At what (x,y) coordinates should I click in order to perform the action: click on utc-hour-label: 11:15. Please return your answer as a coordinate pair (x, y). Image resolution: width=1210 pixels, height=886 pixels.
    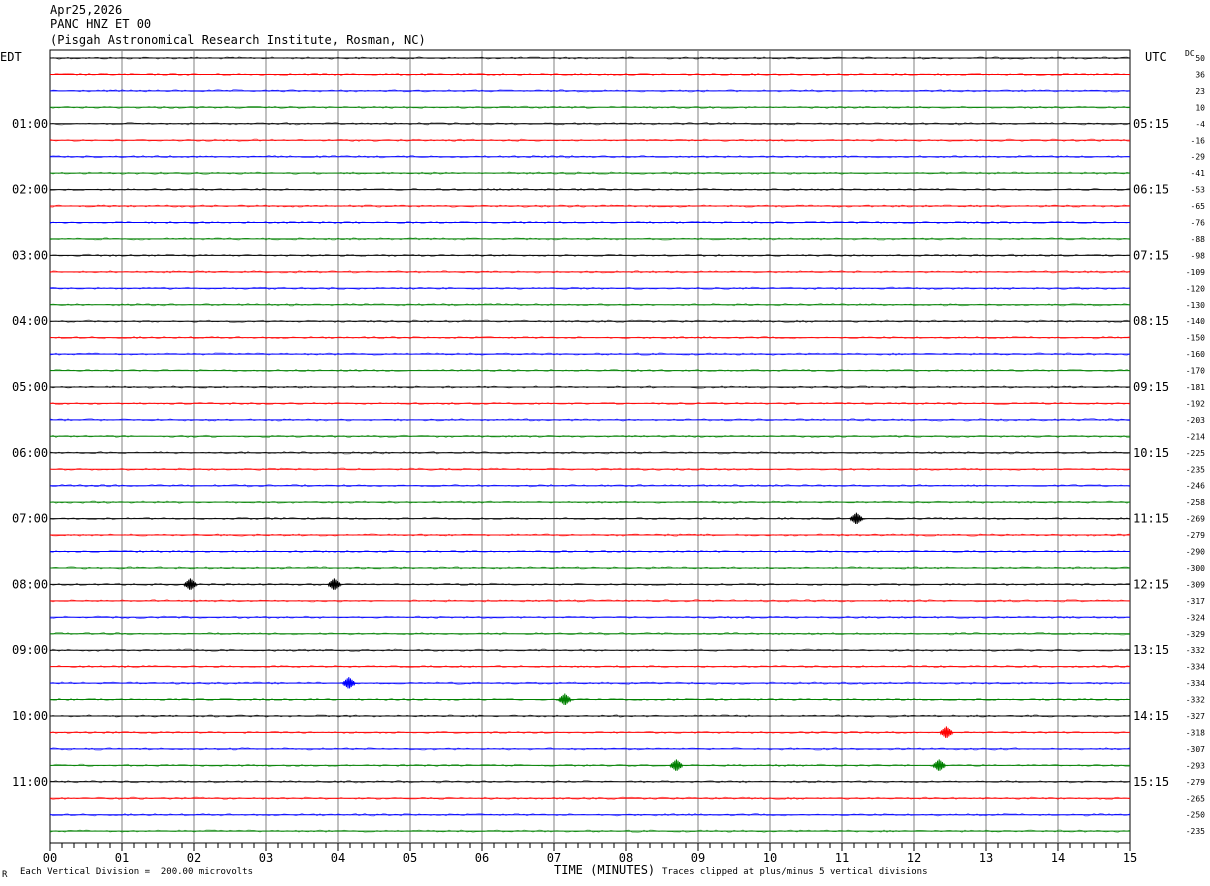
    Looking at the image, I should click on (1151, 519).